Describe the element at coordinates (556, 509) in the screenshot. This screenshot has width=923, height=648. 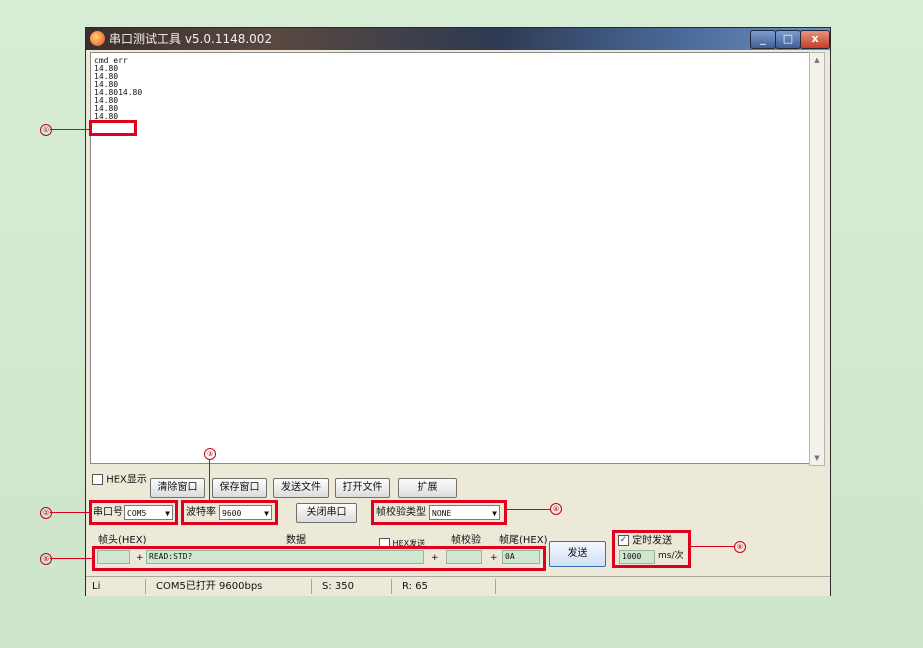
I see `marker-4: ④` at that location.